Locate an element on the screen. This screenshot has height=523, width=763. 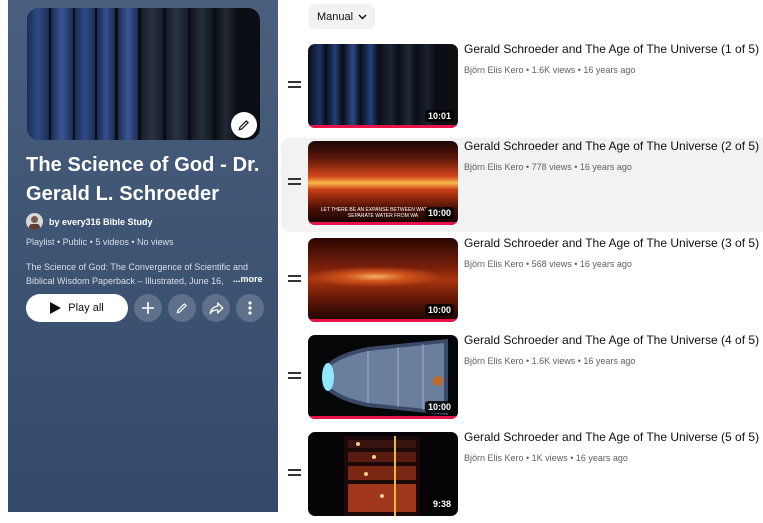
video-duration: 9:38 is located at coordinates (441, 504).